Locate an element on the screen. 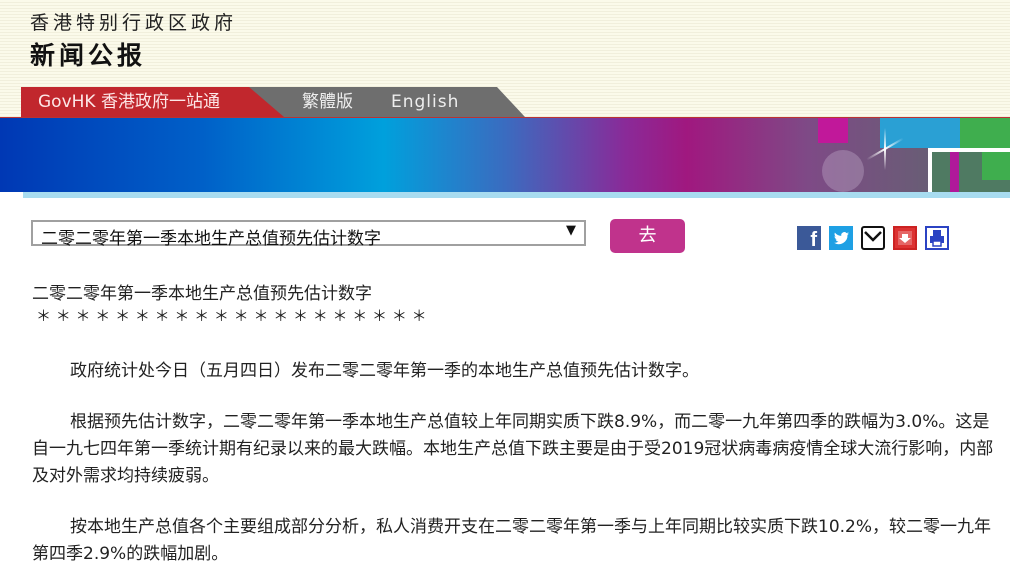  twitter-icon is located at coordinates (841, 238).